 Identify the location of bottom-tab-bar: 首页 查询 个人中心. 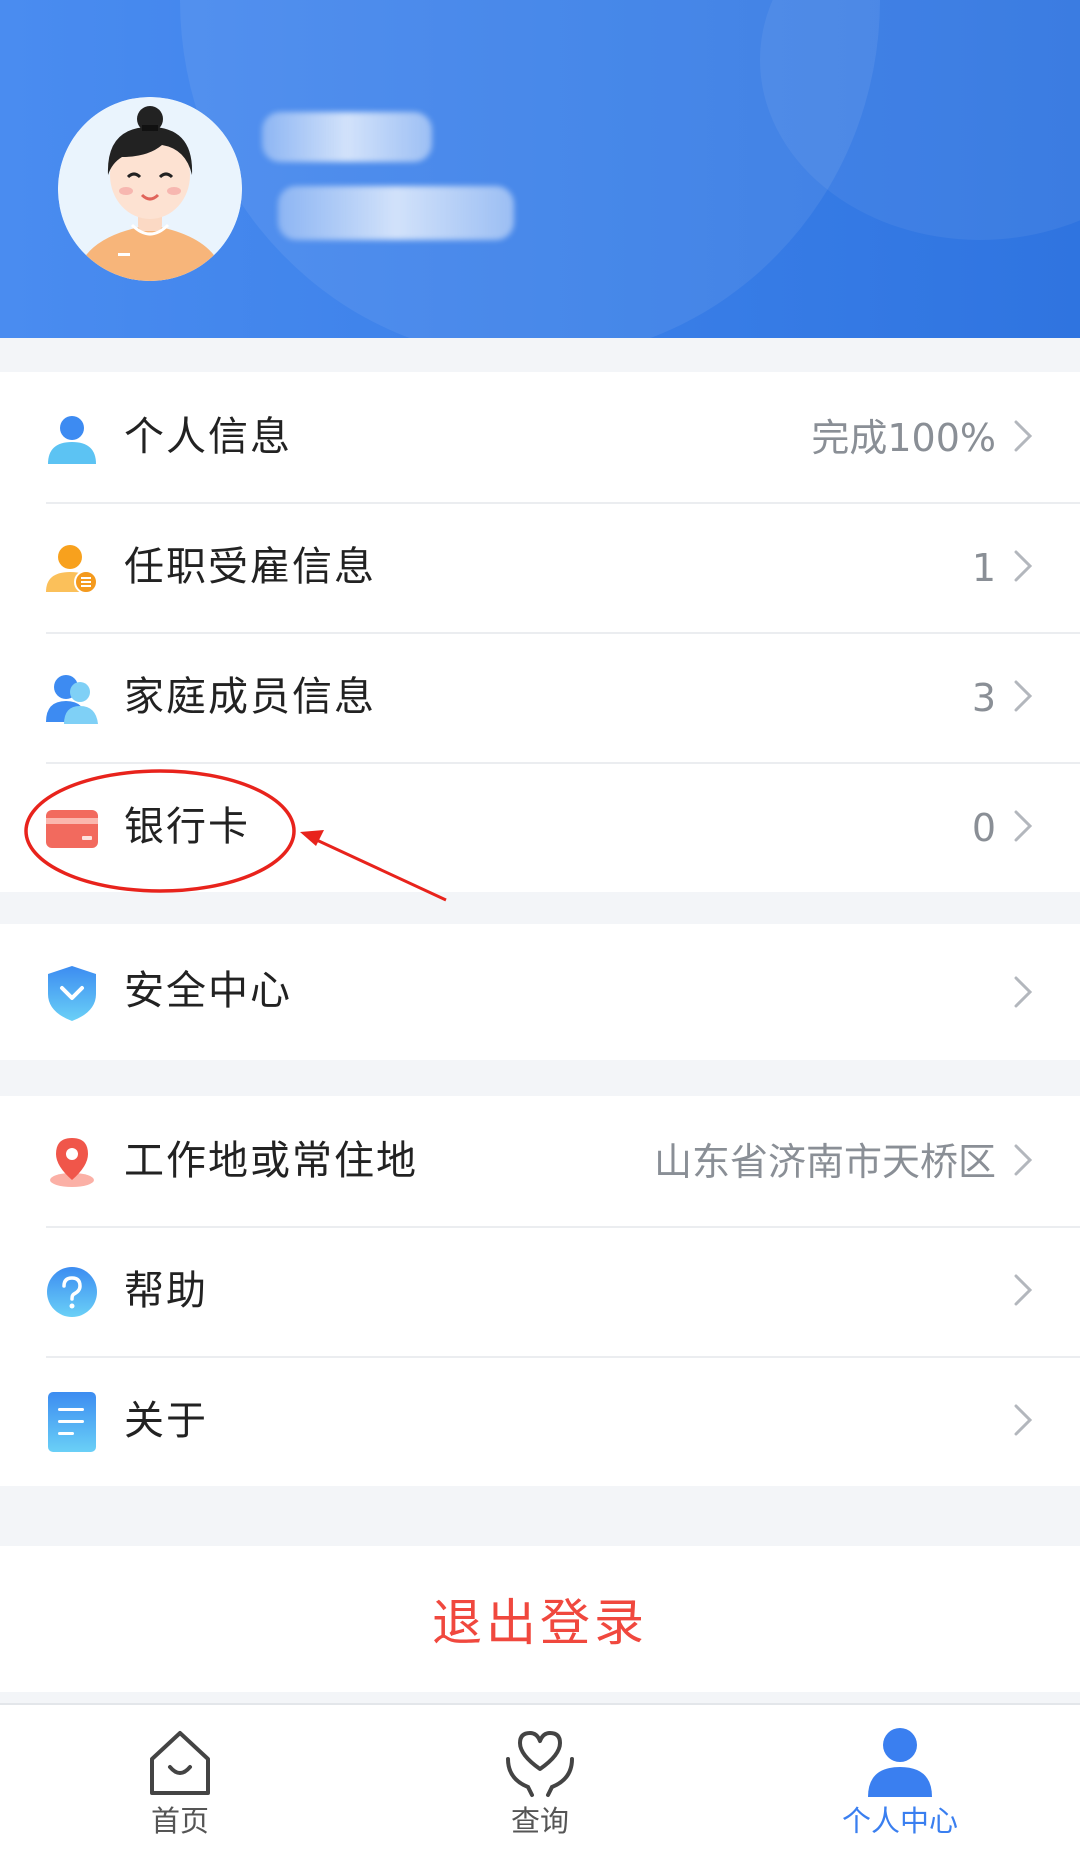
(540, 1778).